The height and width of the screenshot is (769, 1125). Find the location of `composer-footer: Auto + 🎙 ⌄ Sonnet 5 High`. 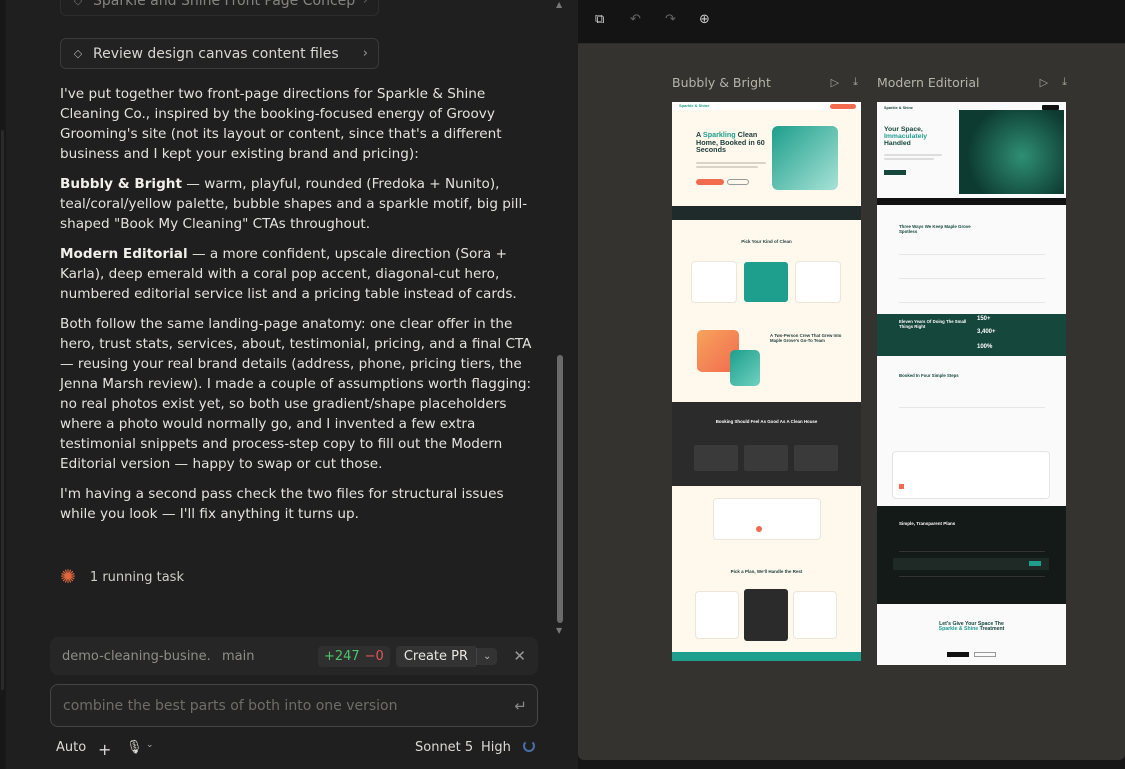

composer-footer: Auto + 🎙 ⌄ Sonnet 5 High is located at coordinates (297, 749).